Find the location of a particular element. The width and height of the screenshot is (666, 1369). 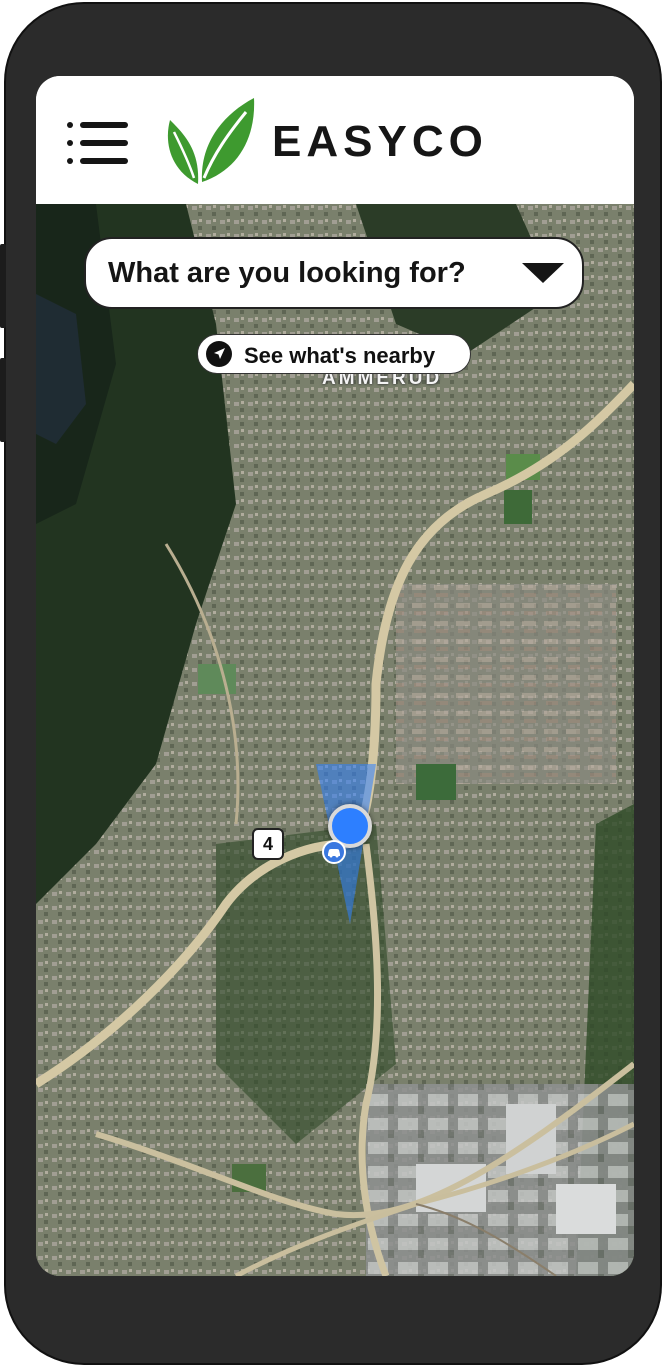

app-header: EASYCO is located at coordinates (335, 140).